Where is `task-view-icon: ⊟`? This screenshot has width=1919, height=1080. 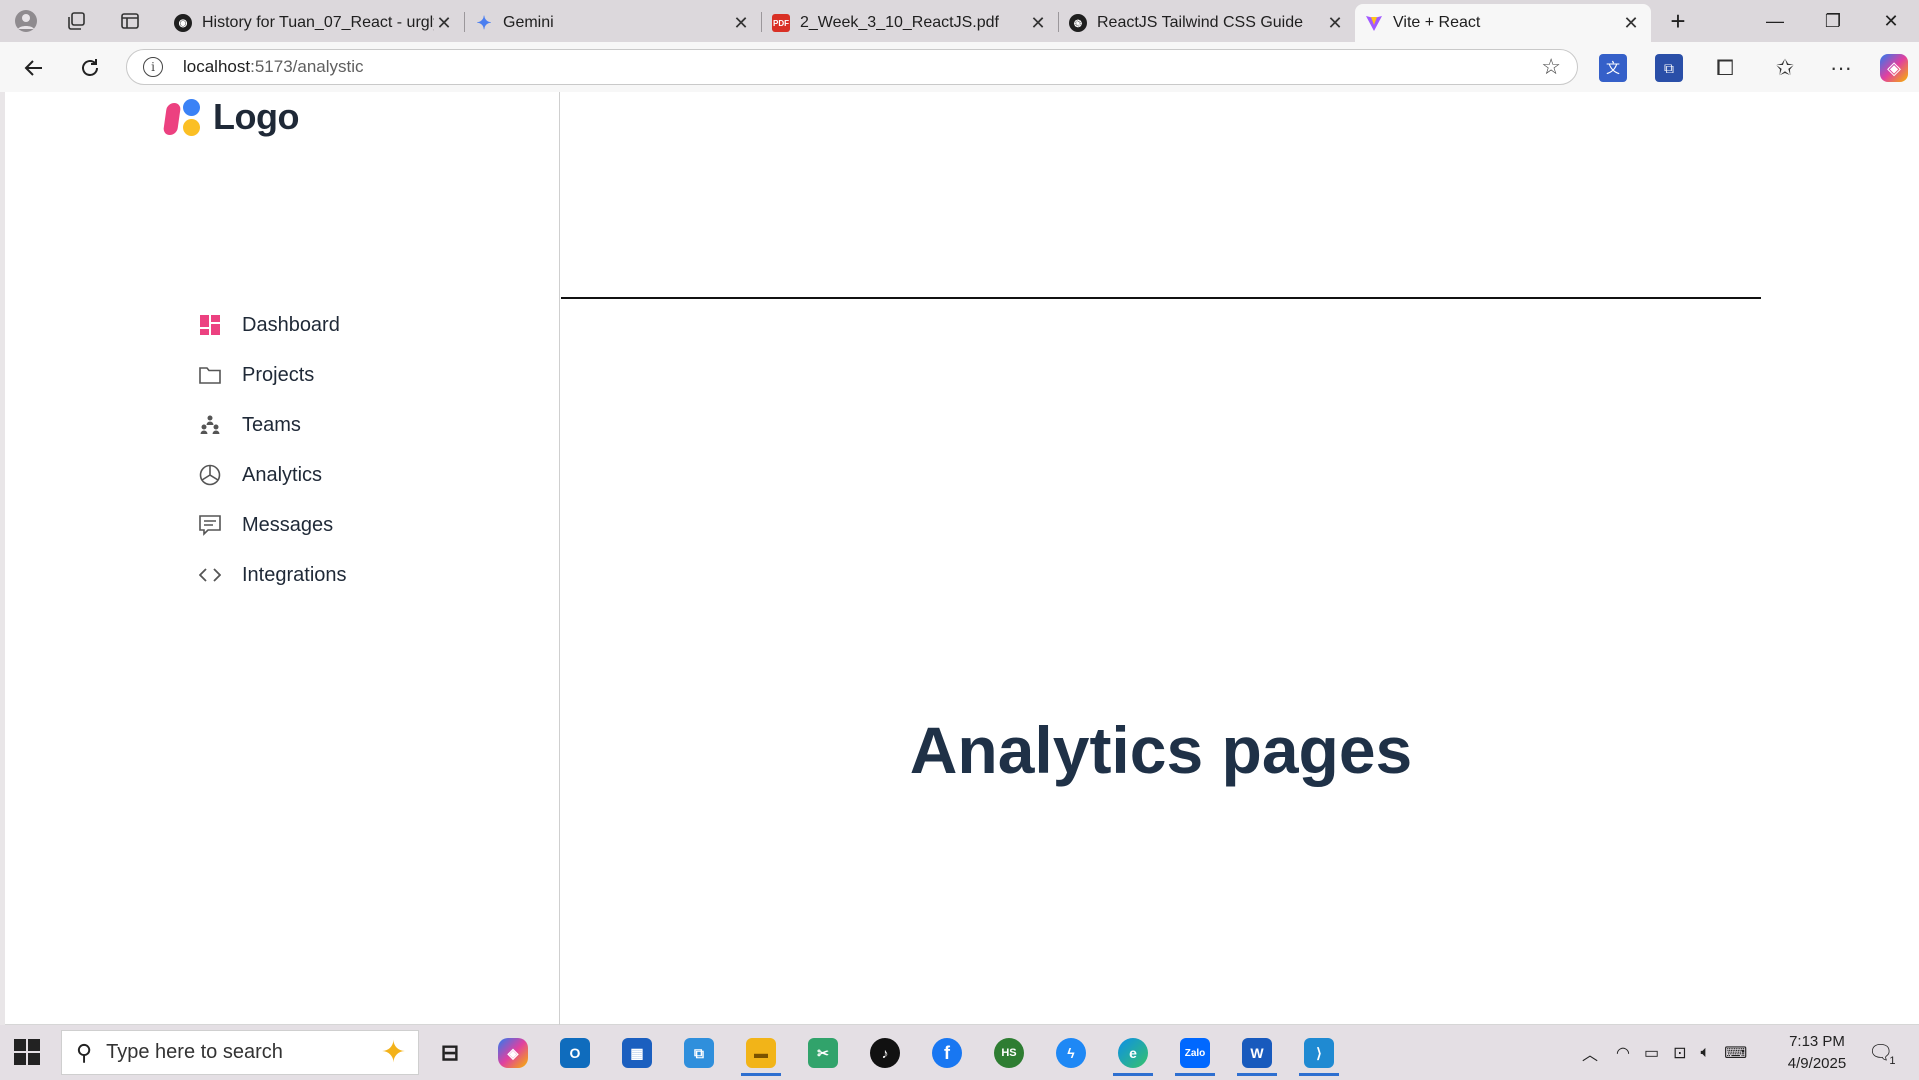
task-view-icon: ⊟ is located at coordinates (450, 1053).